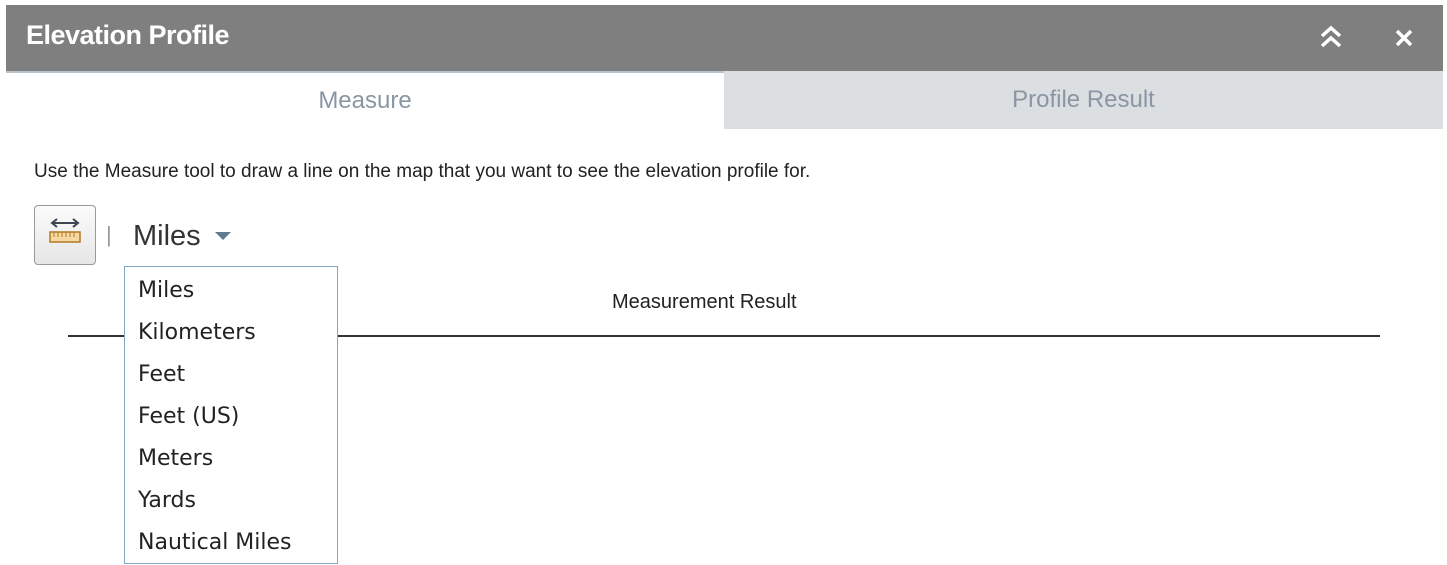 The width and height of the screenshot is (1447, 565). I want to click on unit-option-feet-us: Feet (US), so click(231, 417).